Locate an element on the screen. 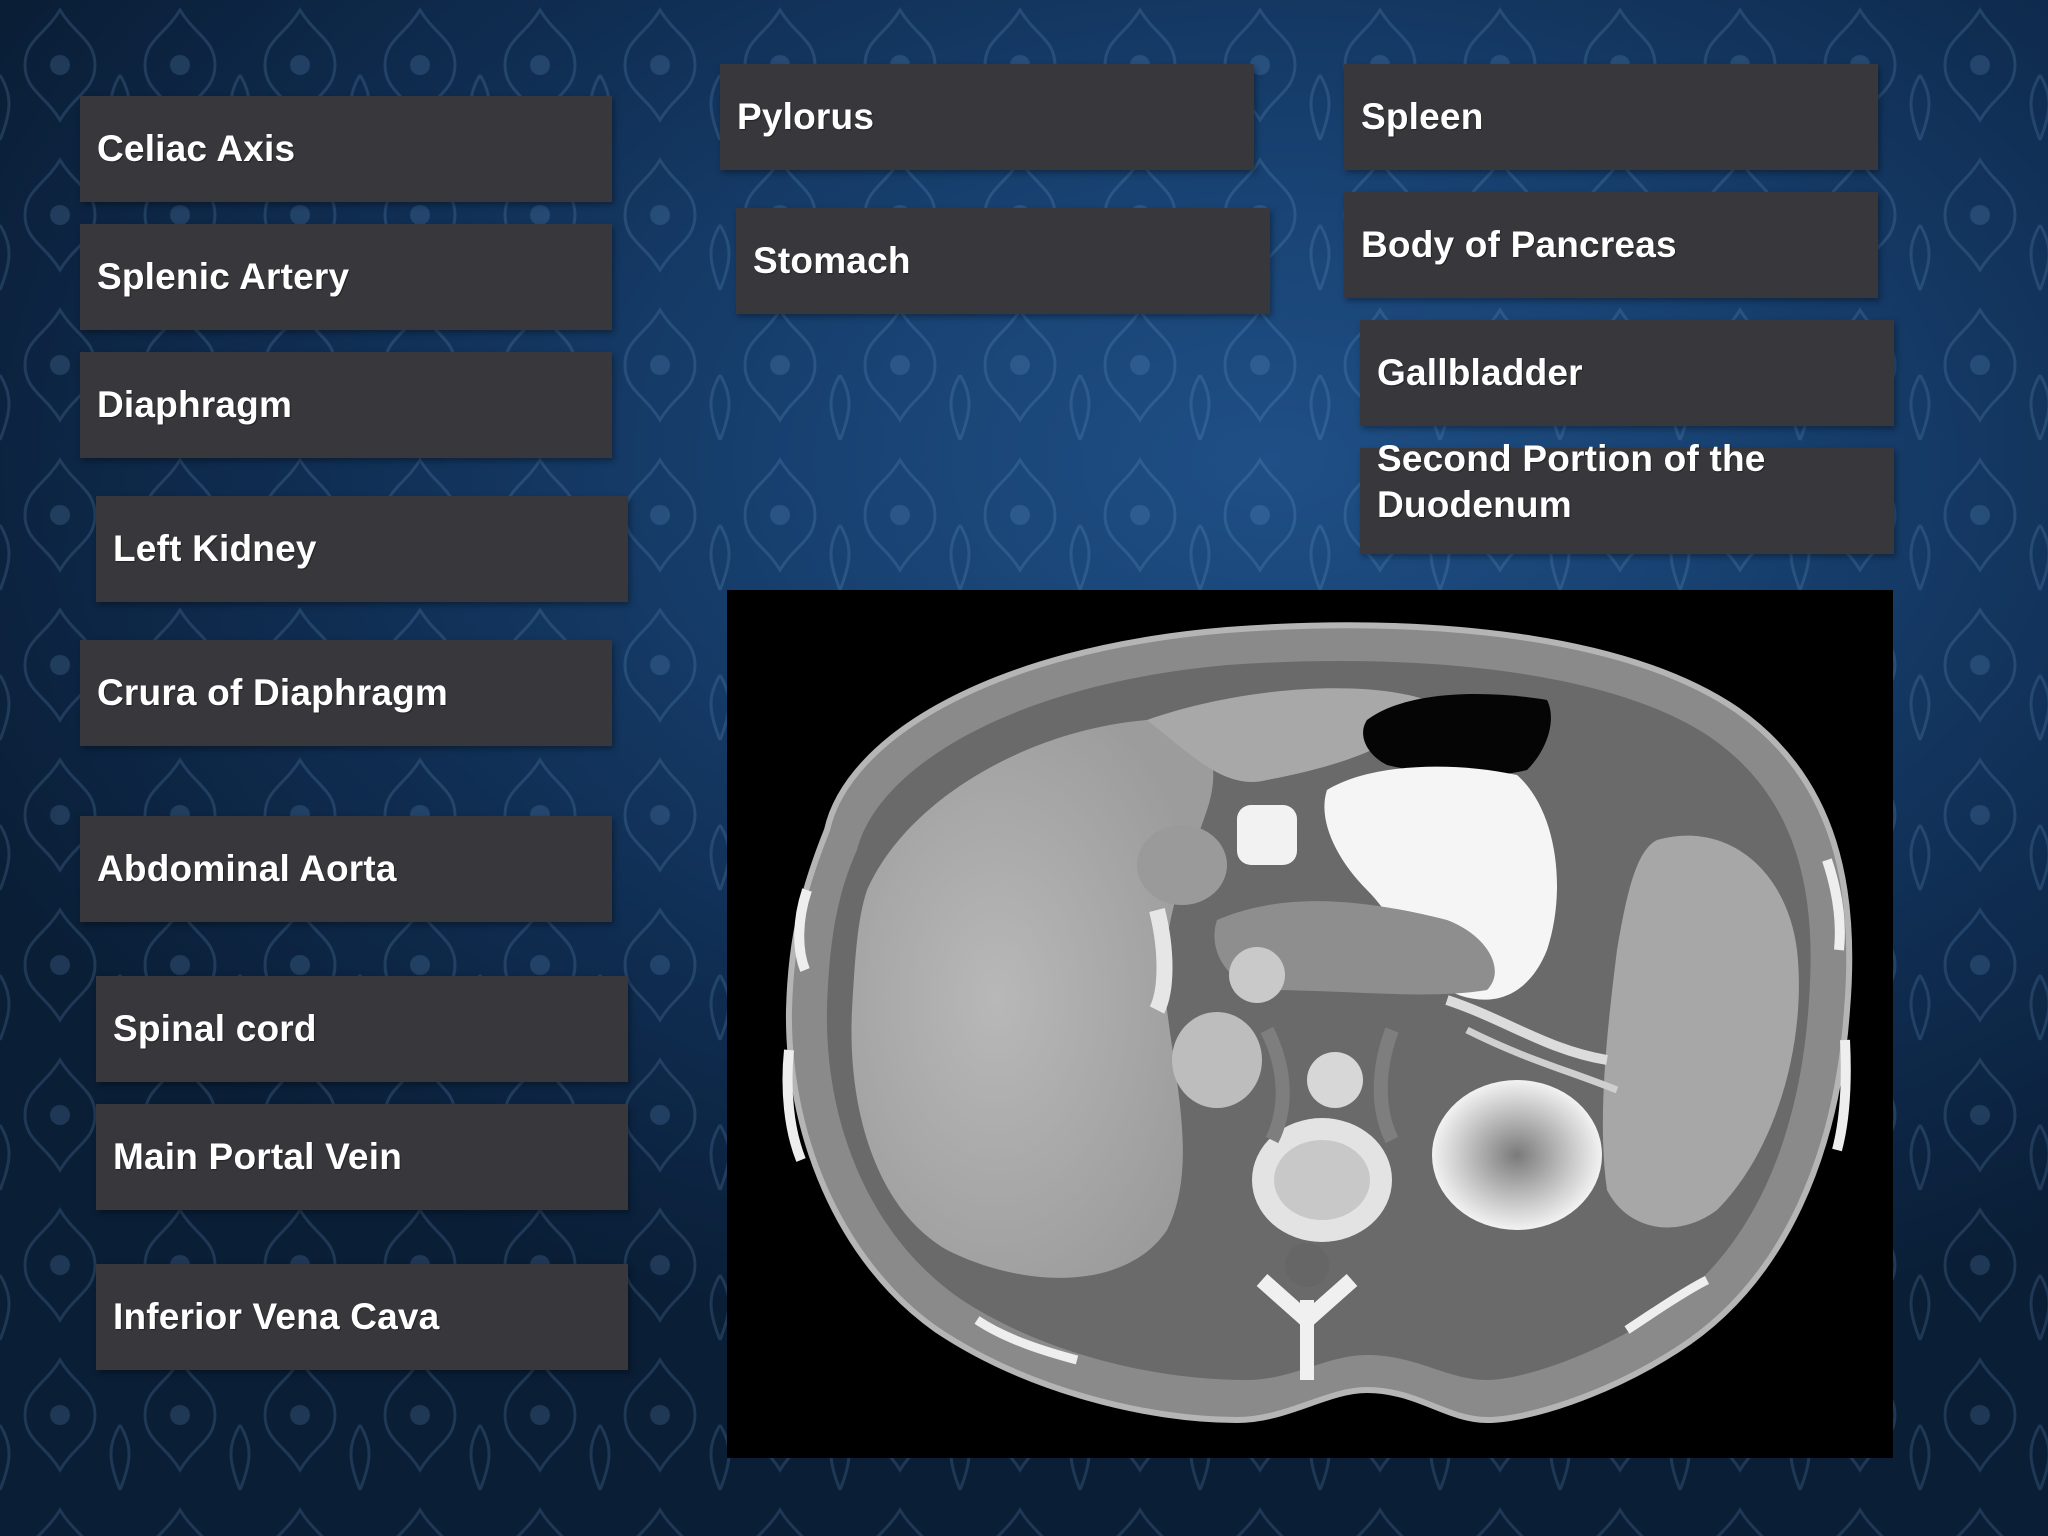  label-stomach: Stomach is located at coordinates (1003, 261).